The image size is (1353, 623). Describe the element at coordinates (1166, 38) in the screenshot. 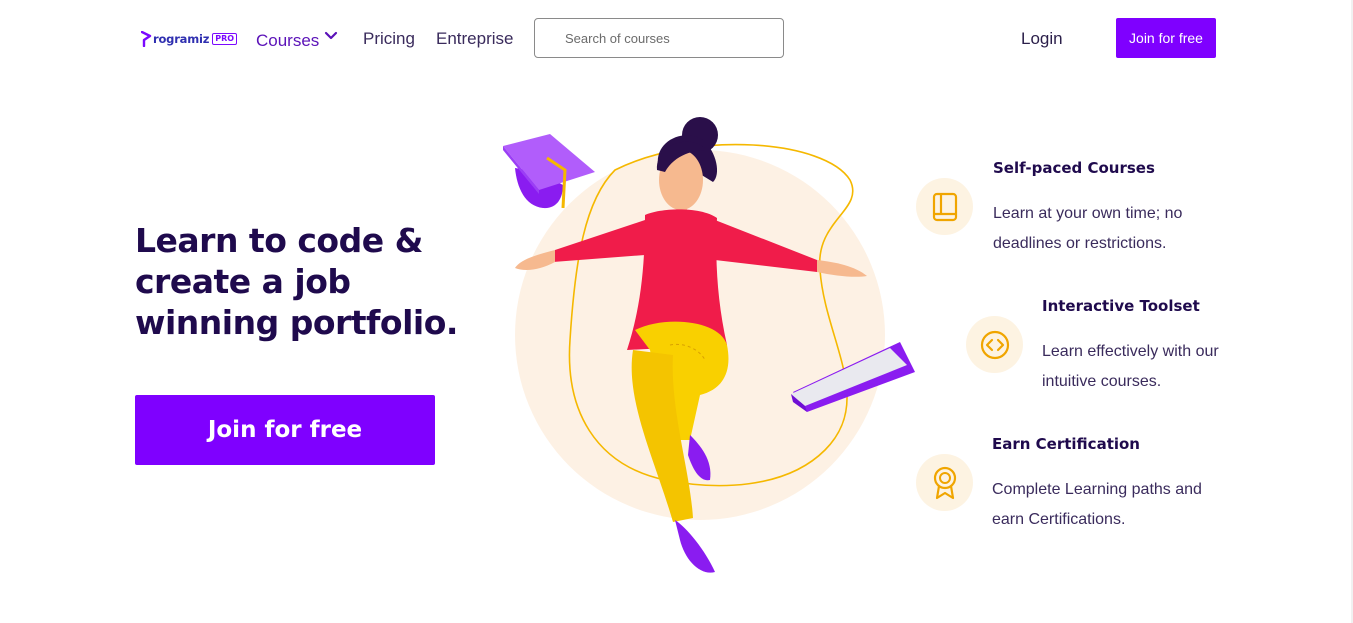

I see `header-join-button: Join for free` at that location.